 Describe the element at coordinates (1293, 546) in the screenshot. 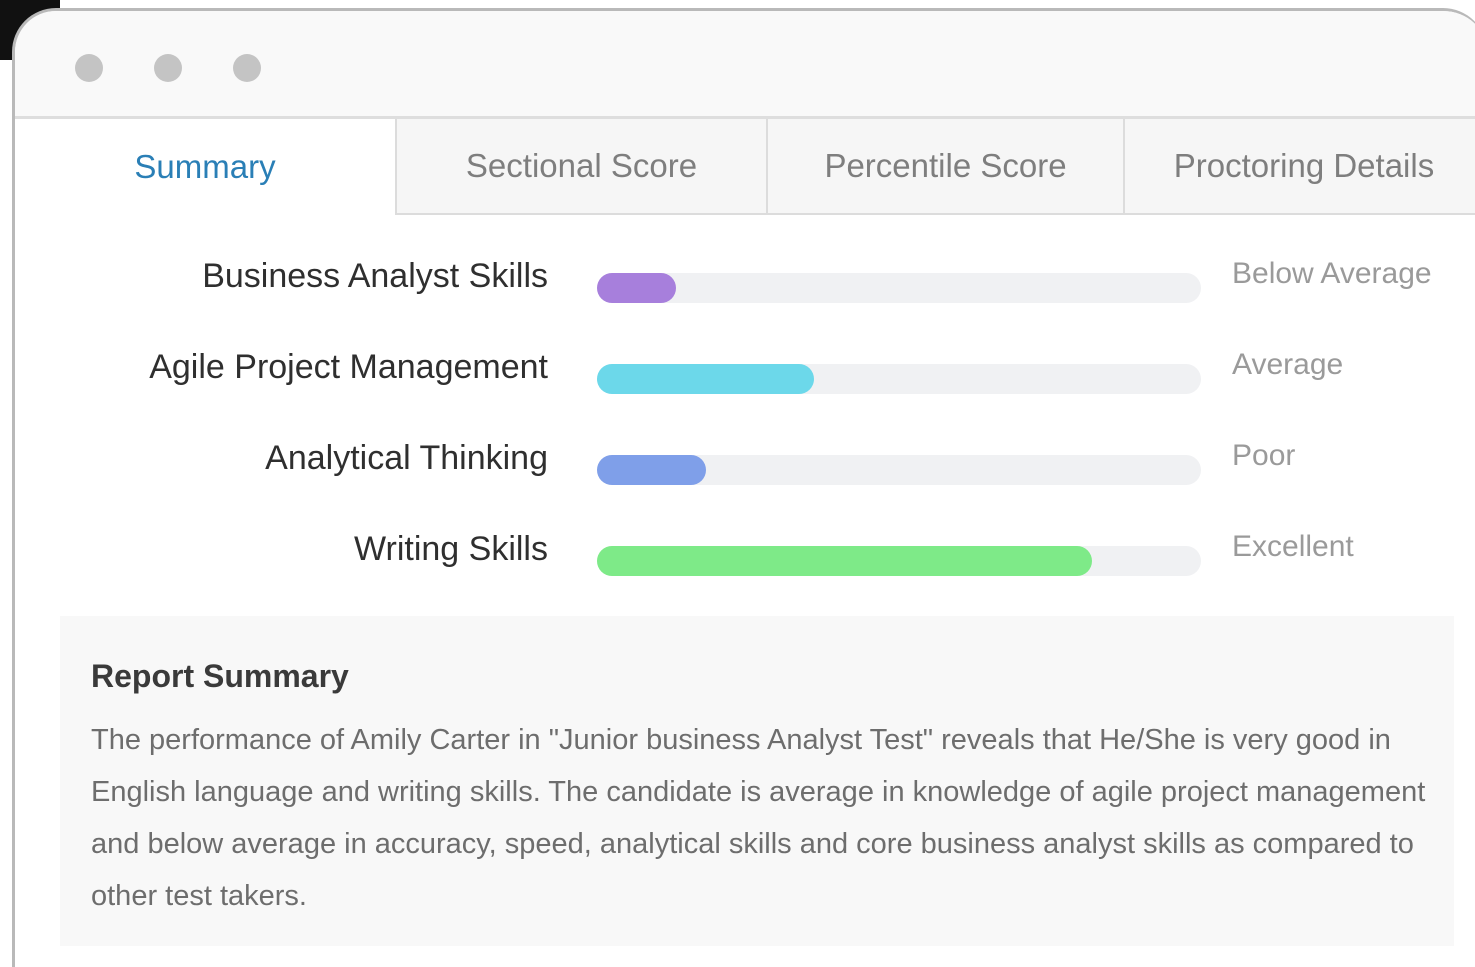

I see `skill-level: Excellent` at that location.